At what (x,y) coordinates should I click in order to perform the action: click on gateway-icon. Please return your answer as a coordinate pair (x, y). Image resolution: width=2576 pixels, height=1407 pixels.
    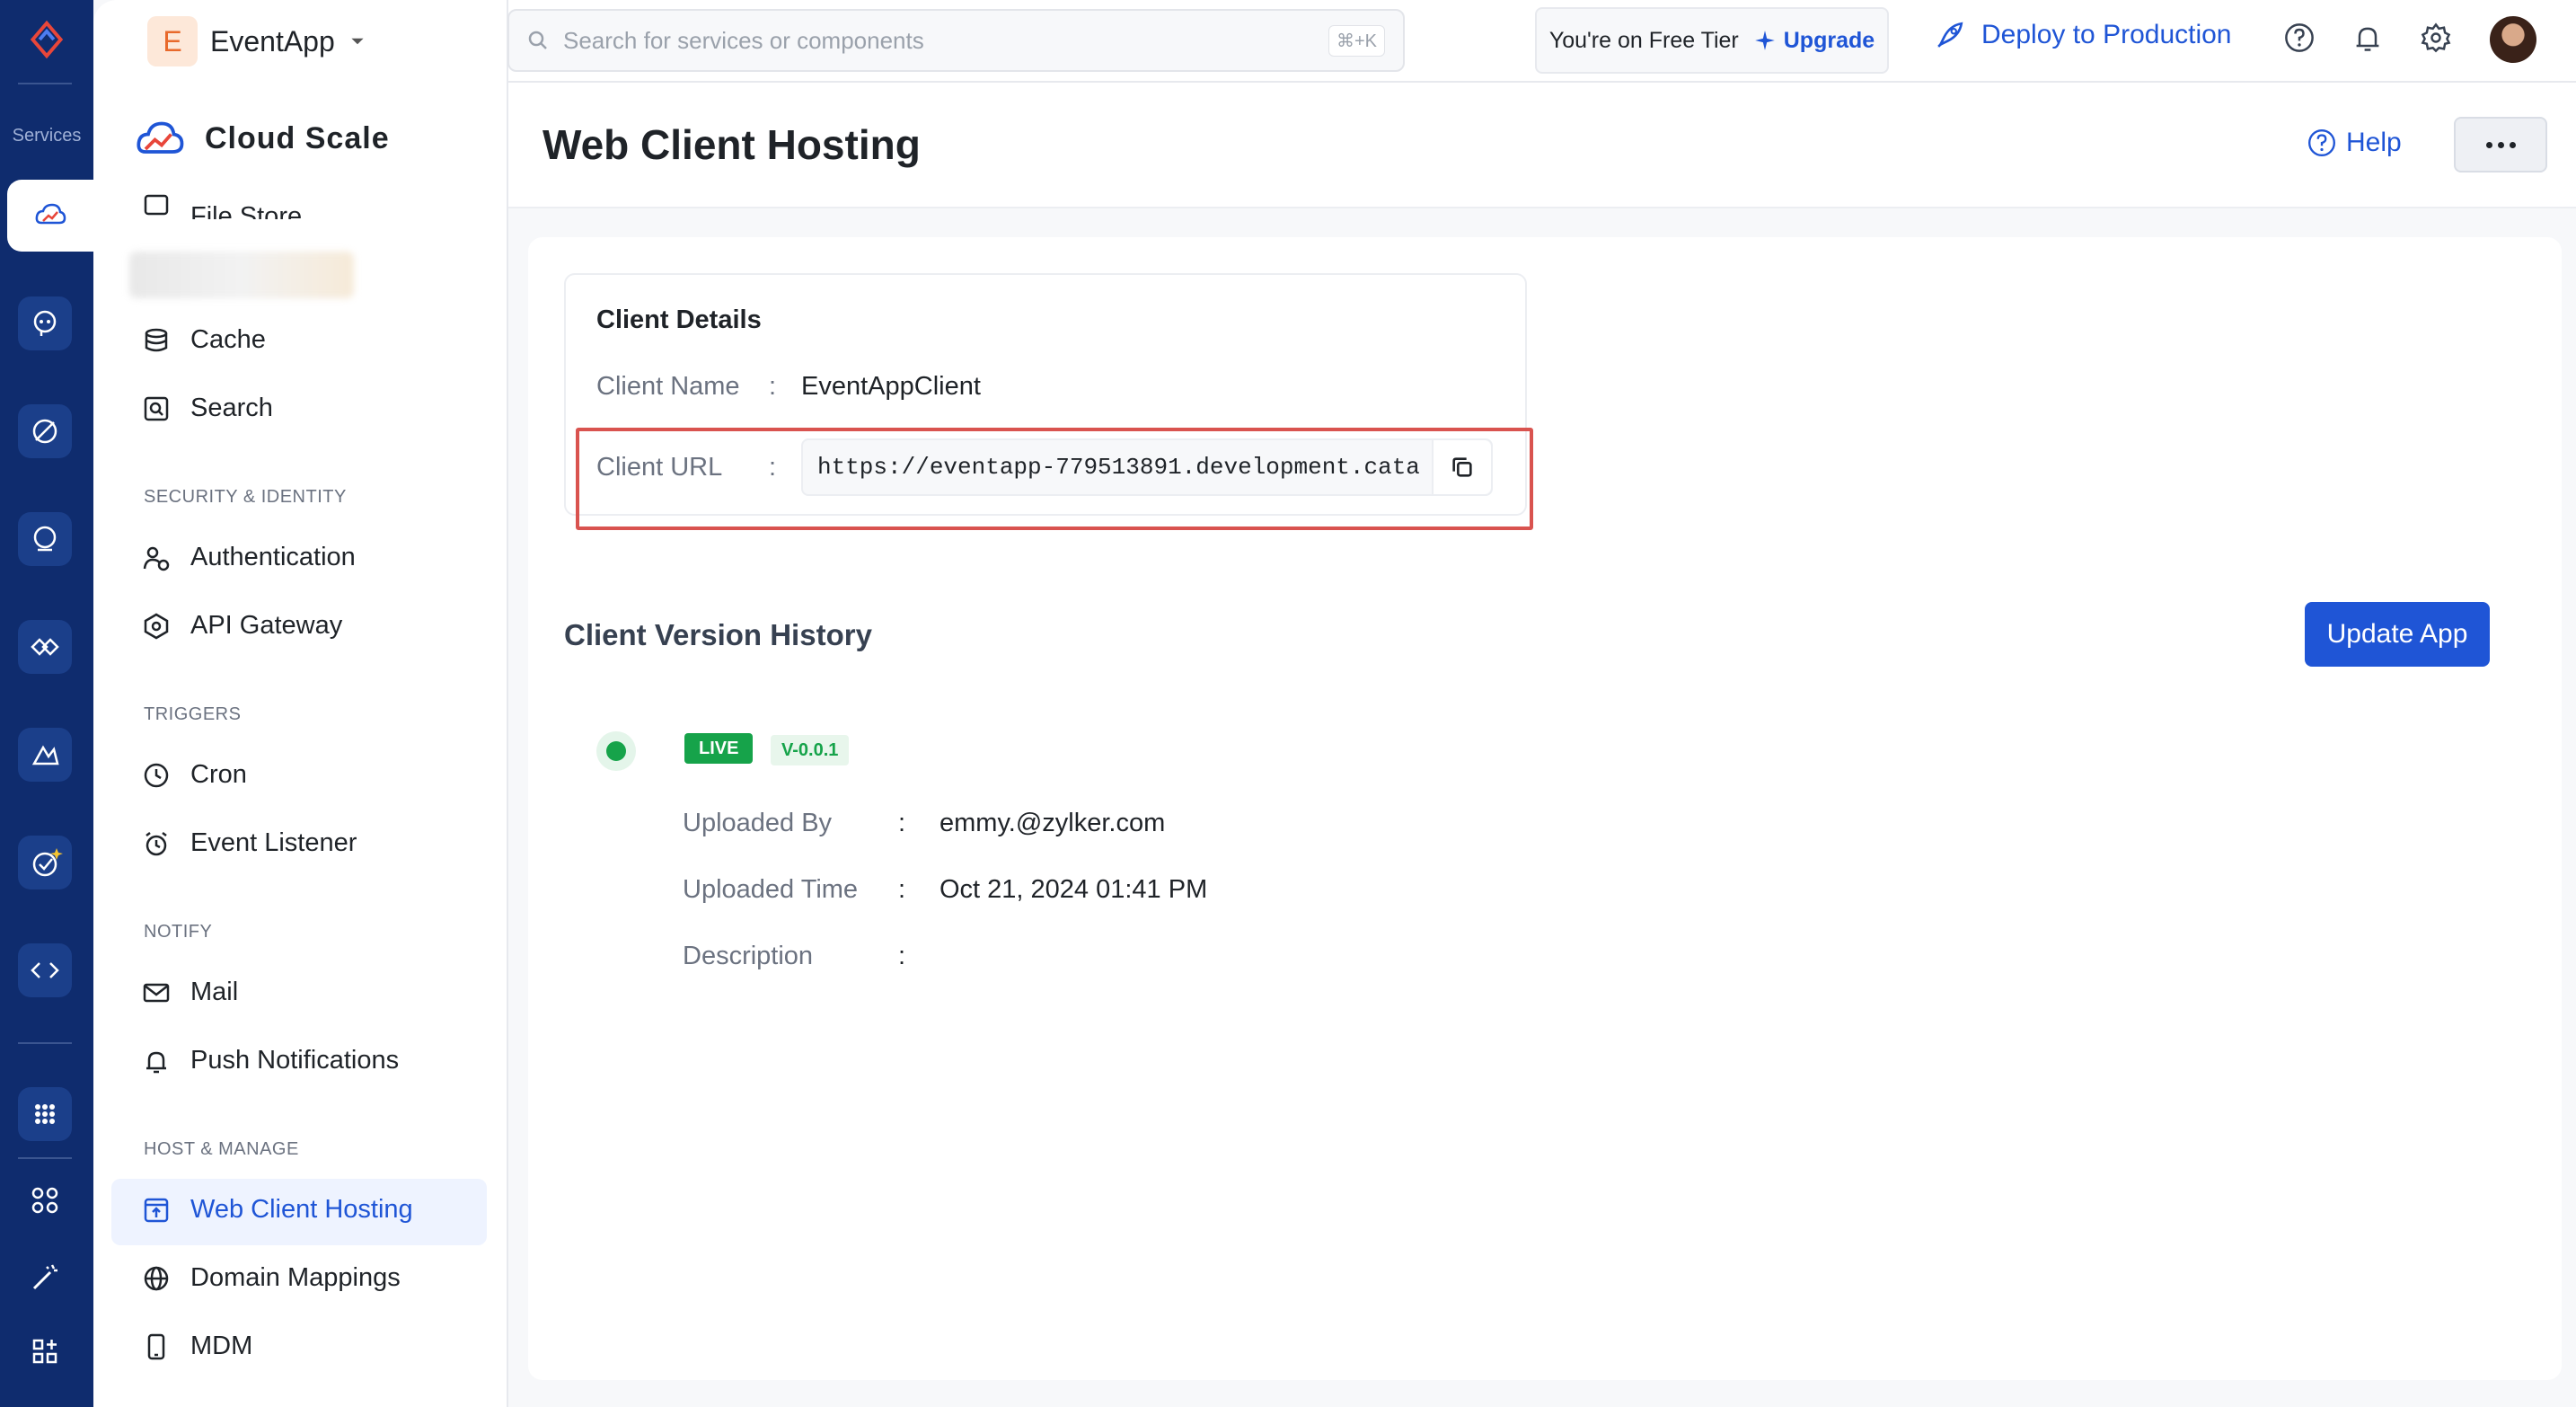
    Looking at the image, I should click on (156, 626).